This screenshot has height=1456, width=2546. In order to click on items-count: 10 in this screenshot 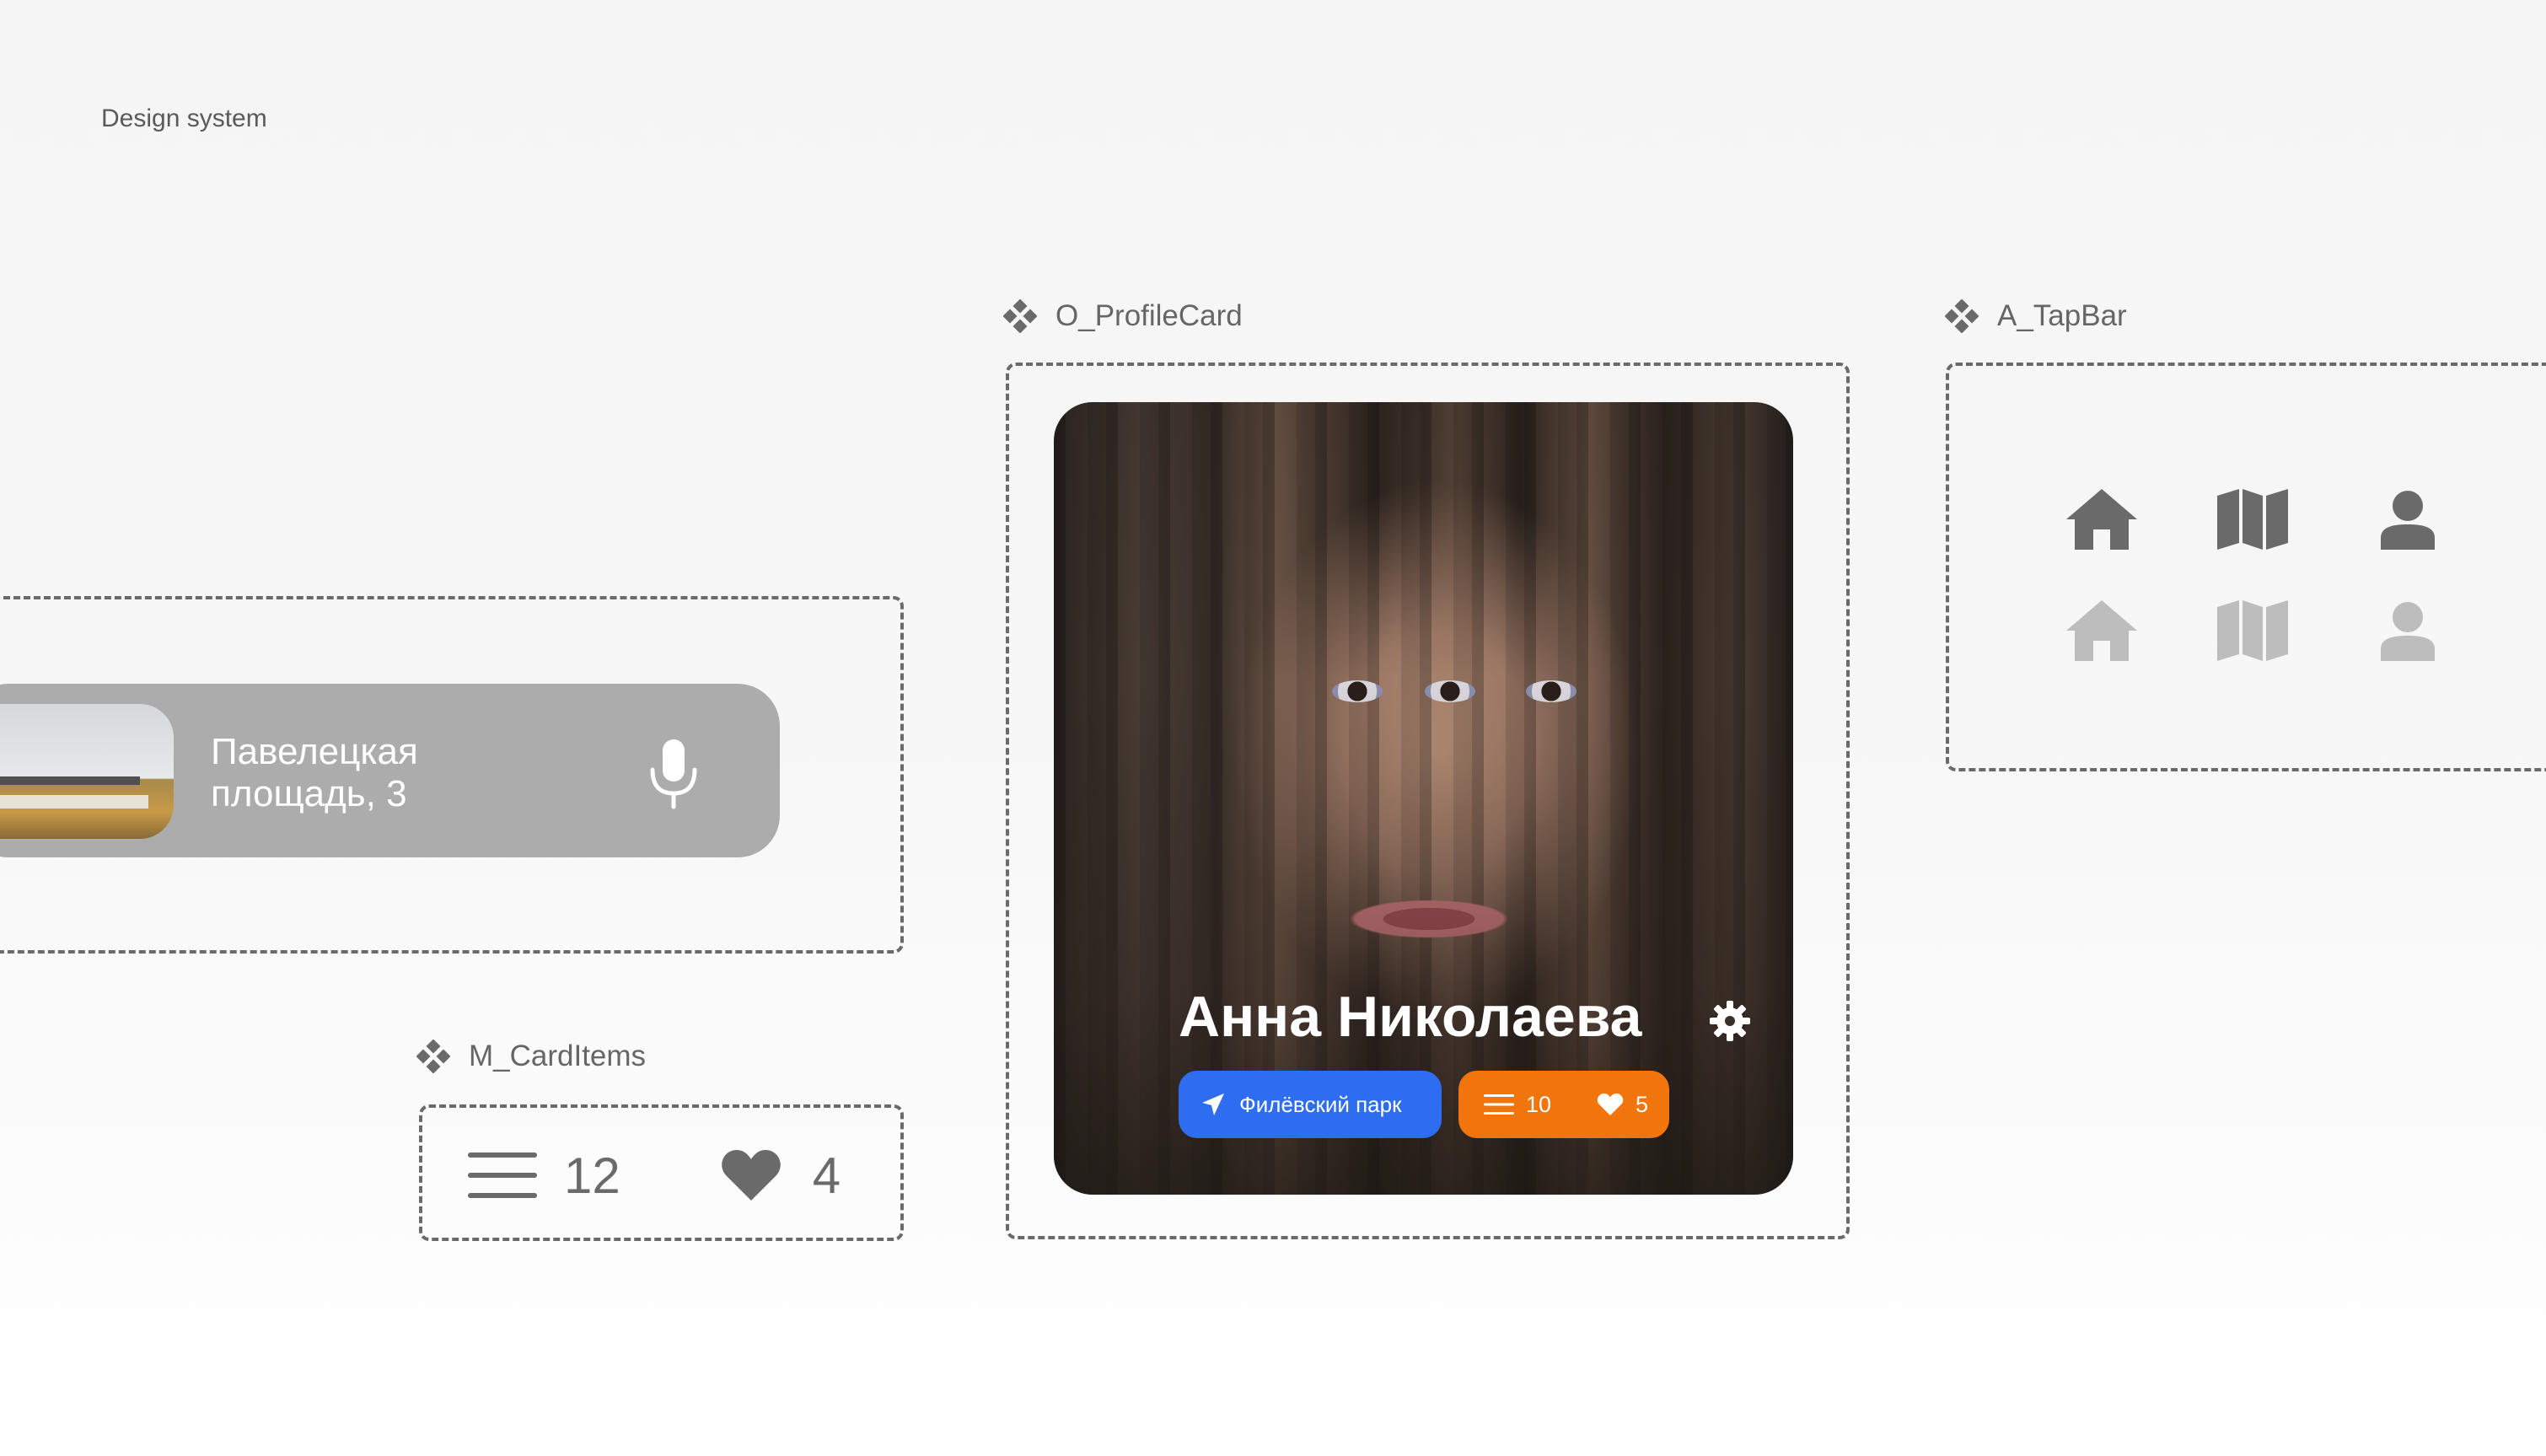, I will do `click(1539, 1104)`.